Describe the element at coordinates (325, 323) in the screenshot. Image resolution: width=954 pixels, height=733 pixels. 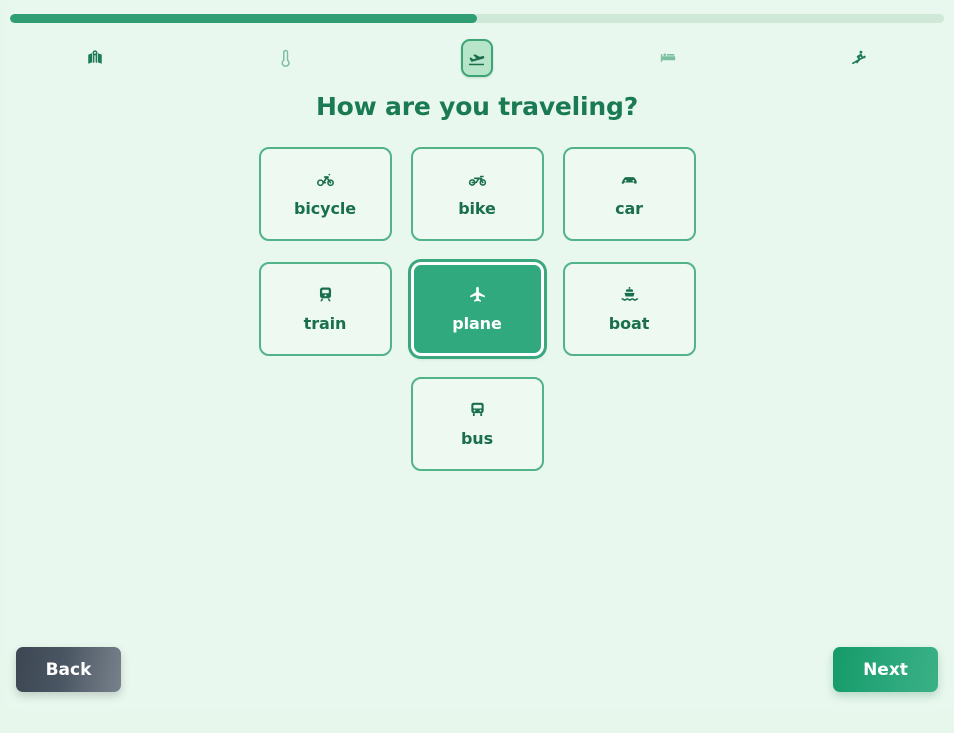
I see `transport-option-label: train` at that location.